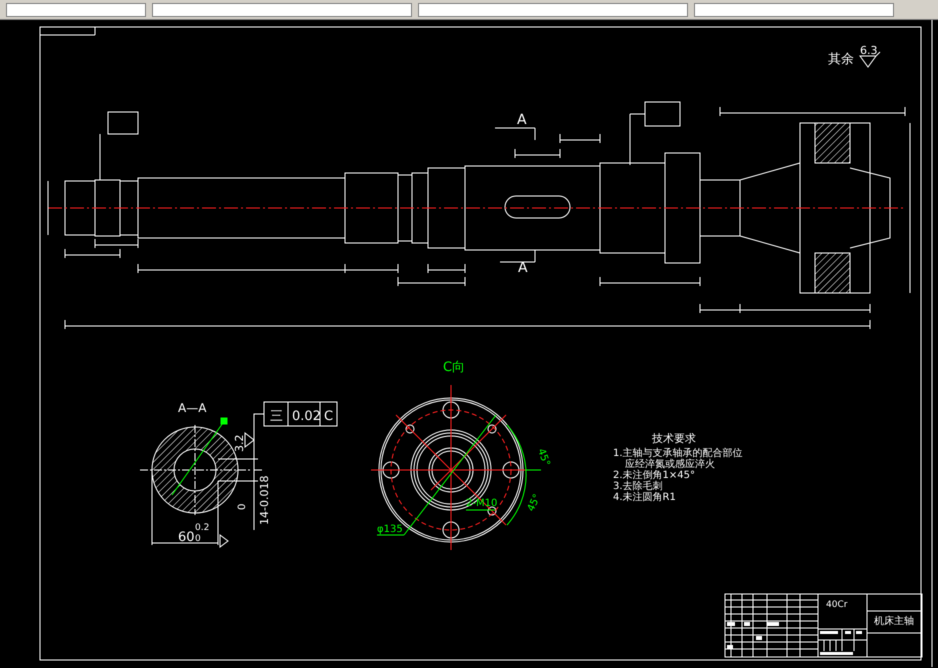 This screenshot has height=668, width=938. I want to click on requirement-text: 3.去除毛刺, so click(638, 486).